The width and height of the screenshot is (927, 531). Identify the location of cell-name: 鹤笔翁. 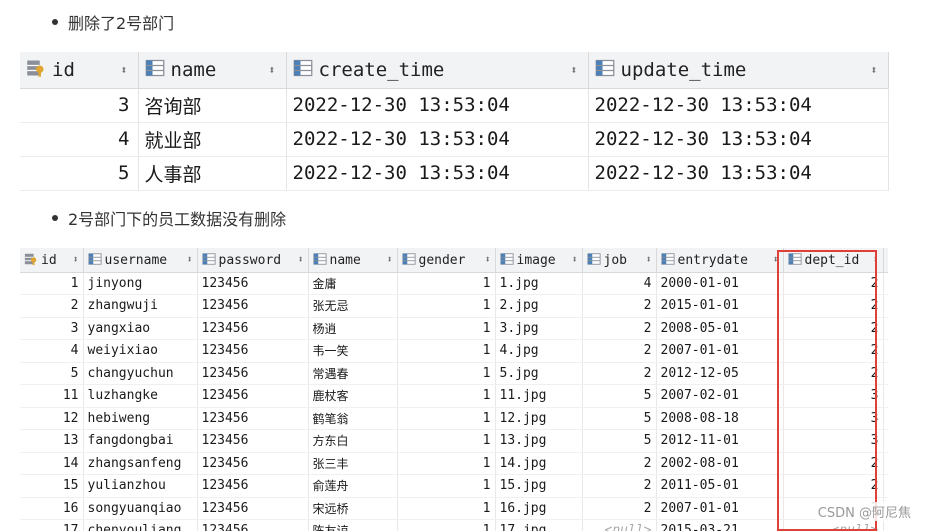
(353, 418).